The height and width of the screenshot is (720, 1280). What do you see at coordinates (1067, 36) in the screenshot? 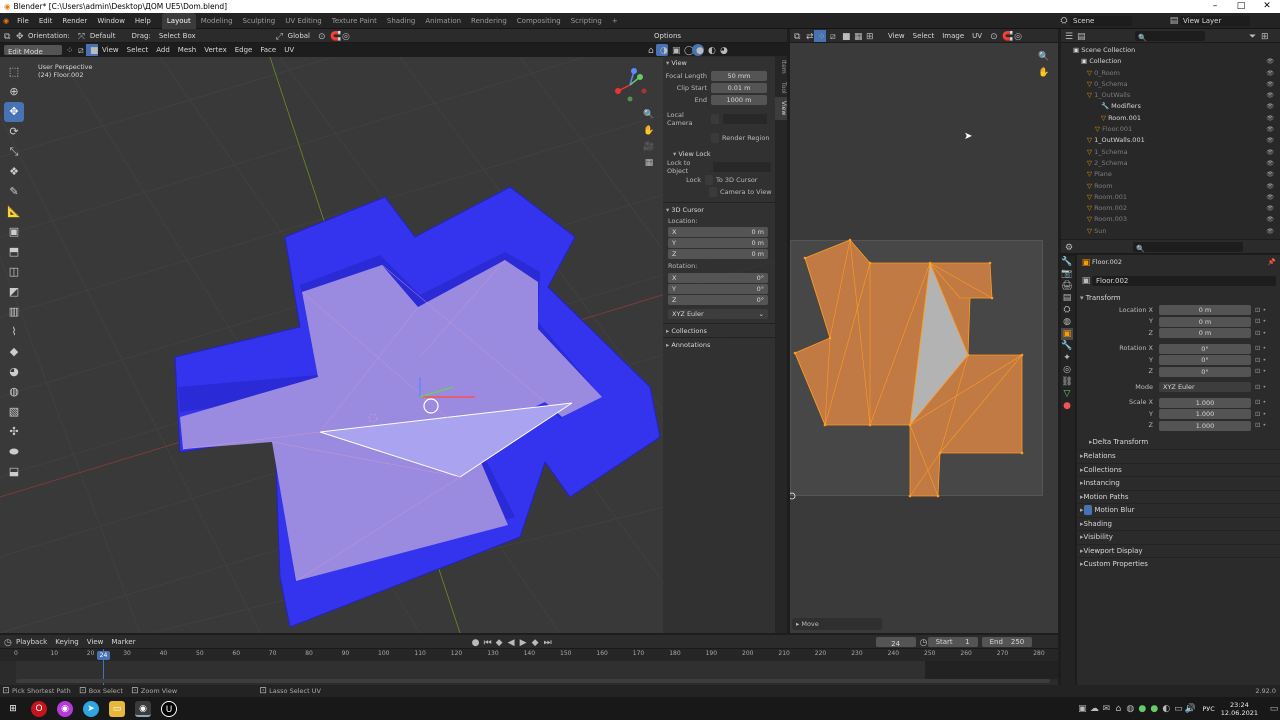
I see `outliner-type-icon: ☰` at bounding box center [1067, 36].